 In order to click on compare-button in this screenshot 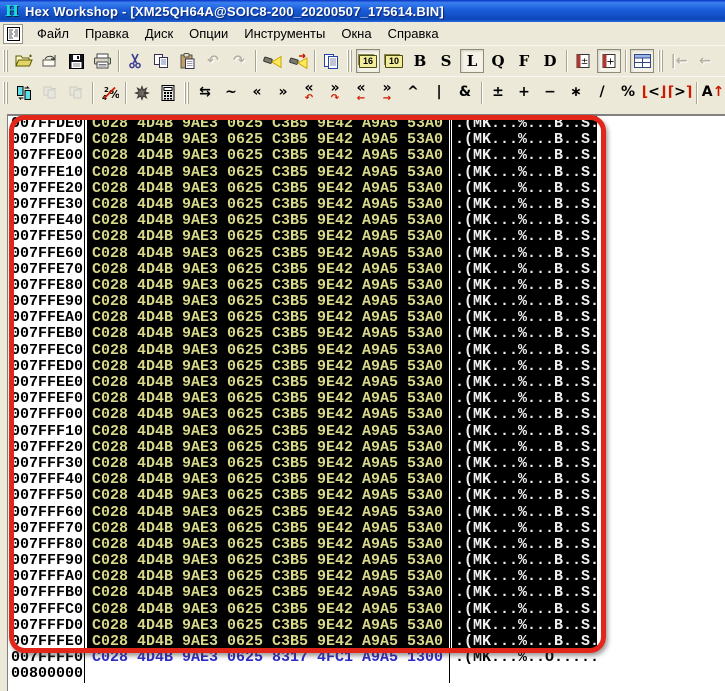, I will do `click(24, 93)`.